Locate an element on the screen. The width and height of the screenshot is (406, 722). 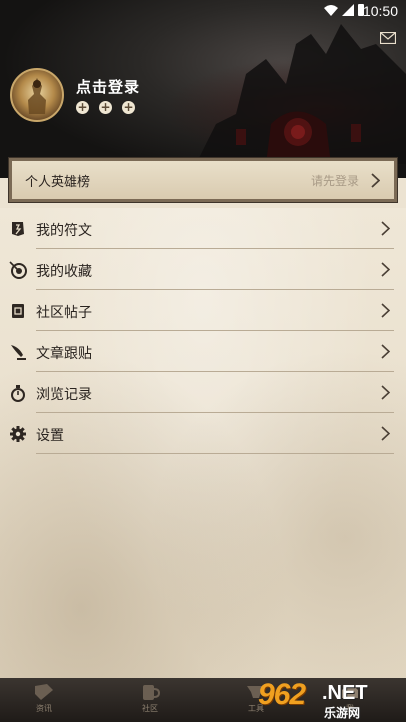
profile-stats: + + + is located at coordinates (105, 107).